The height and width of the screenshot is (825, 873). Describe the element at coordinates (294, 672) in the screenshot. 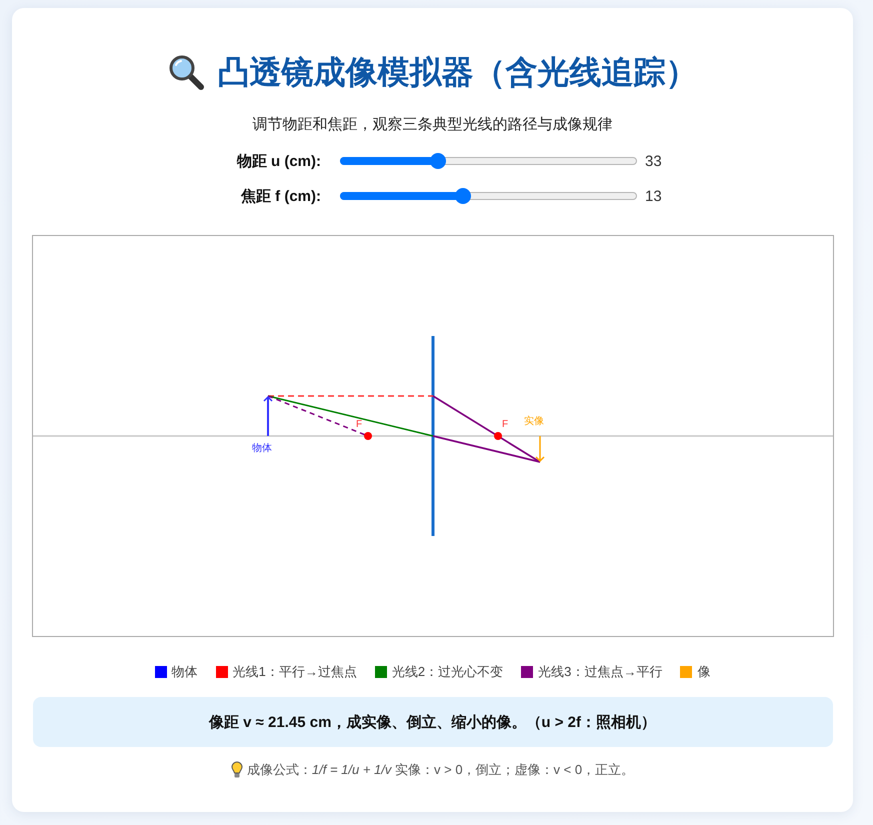

I see `legend-label: 光线1：平行→过焦点` at that location.